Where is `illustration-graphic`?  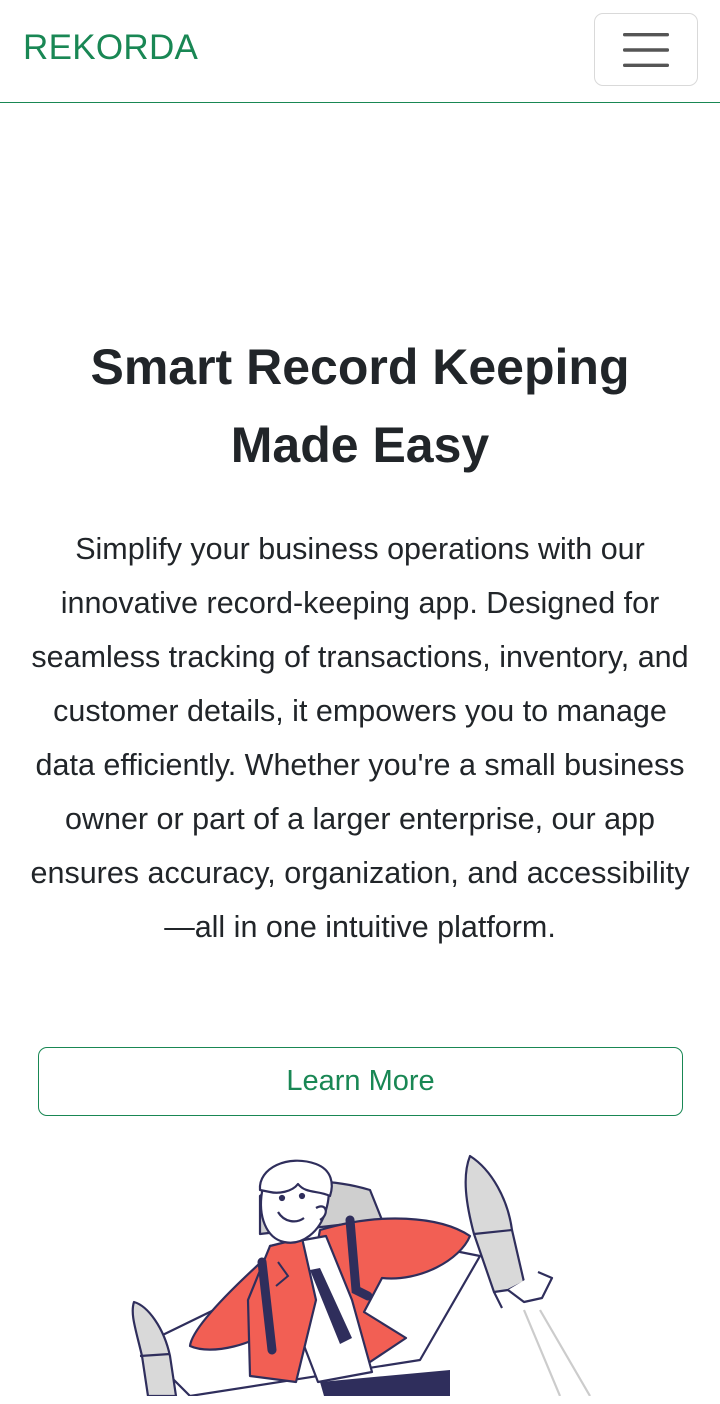 illustration-graphic is located at coordinates (361, 1275).